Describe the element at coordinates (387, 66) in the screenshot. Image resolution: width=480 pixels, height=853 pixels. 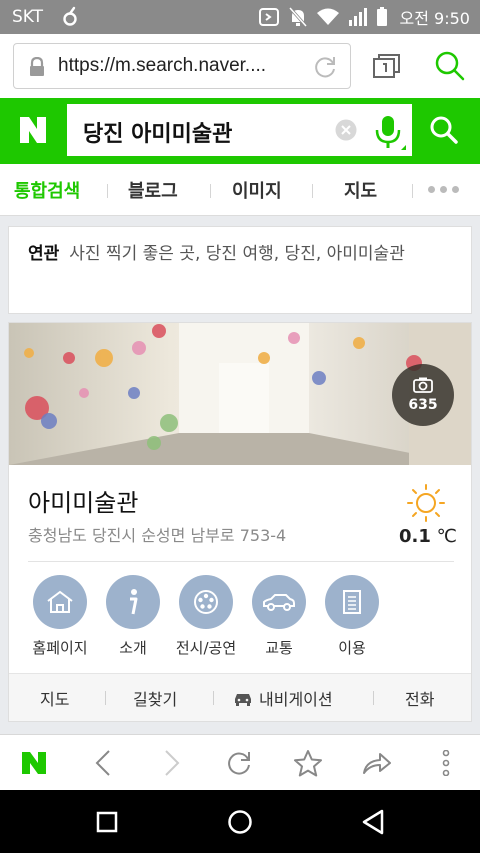
I see `tabs-icon` at that location.